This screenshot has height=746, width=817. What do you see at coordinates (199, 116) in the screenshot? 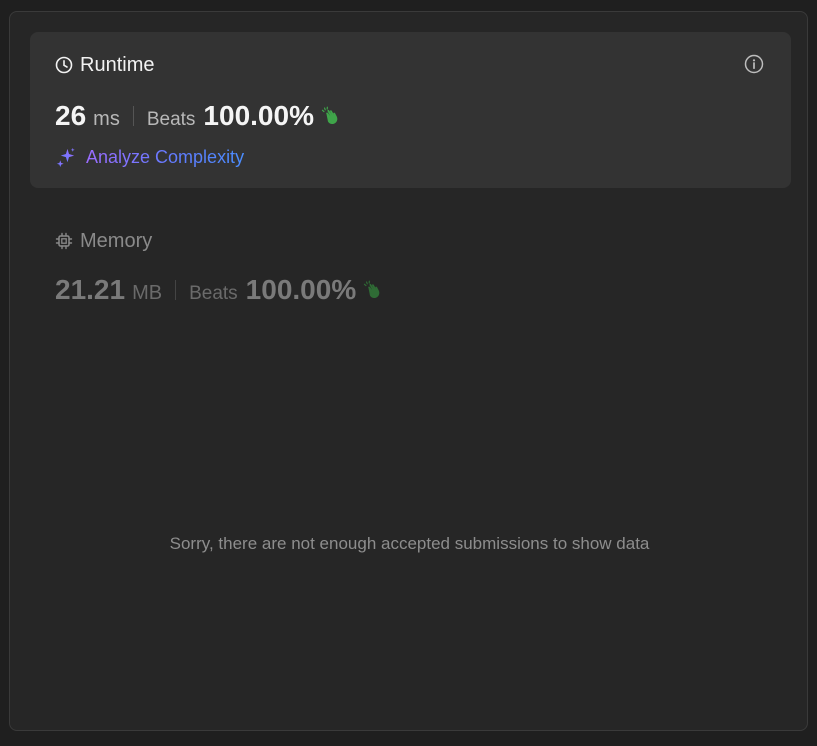
I see `runtime-metric-row: 26 ms Beats 100.00%` at bounding box center [199, 116].